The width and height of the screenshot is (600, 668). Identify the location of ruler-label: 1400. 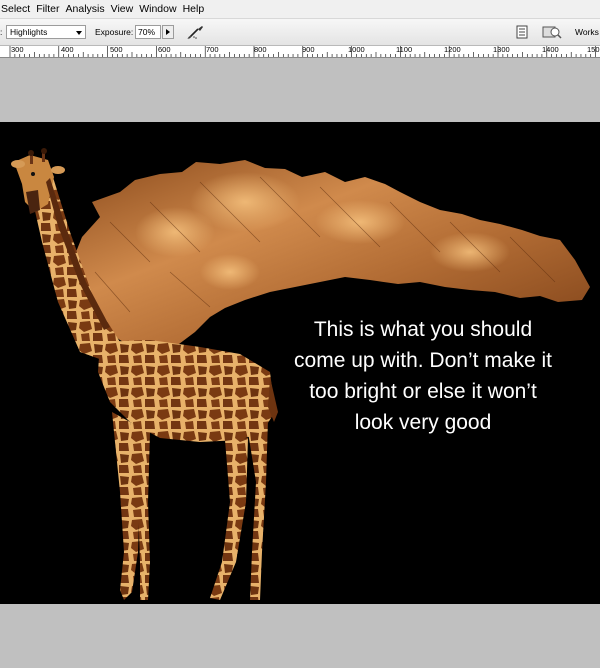
(550, 50).